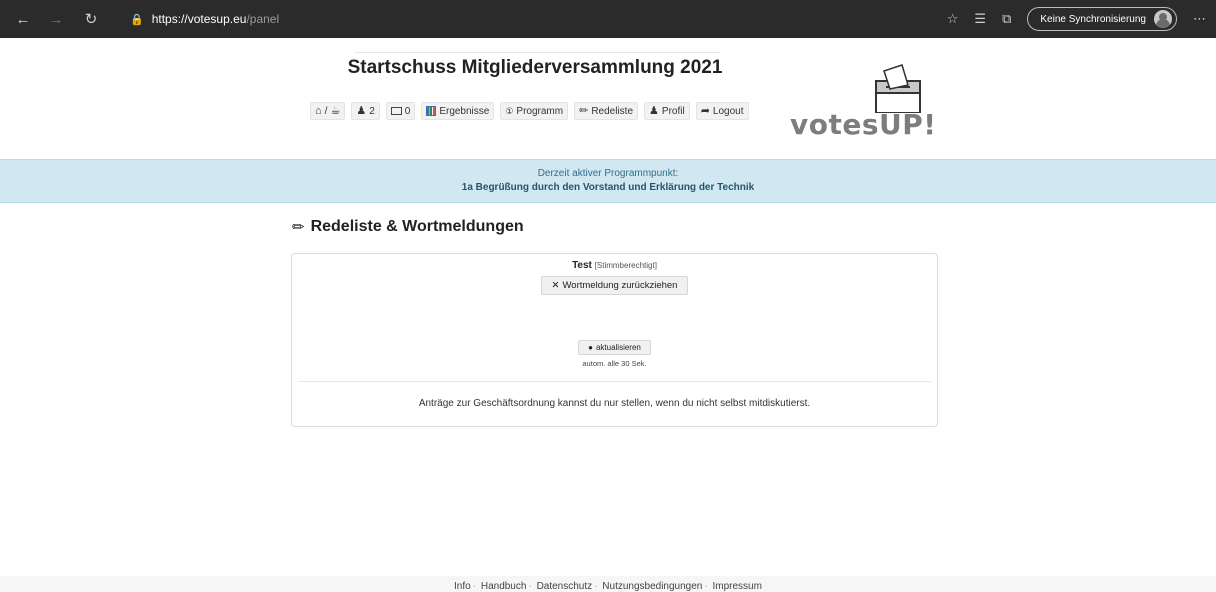 This screenshot has width=1216, height=592. Describe the element at coordinates (318, 110) in the screenshot. I see `home-icon: ⌂` at that location.